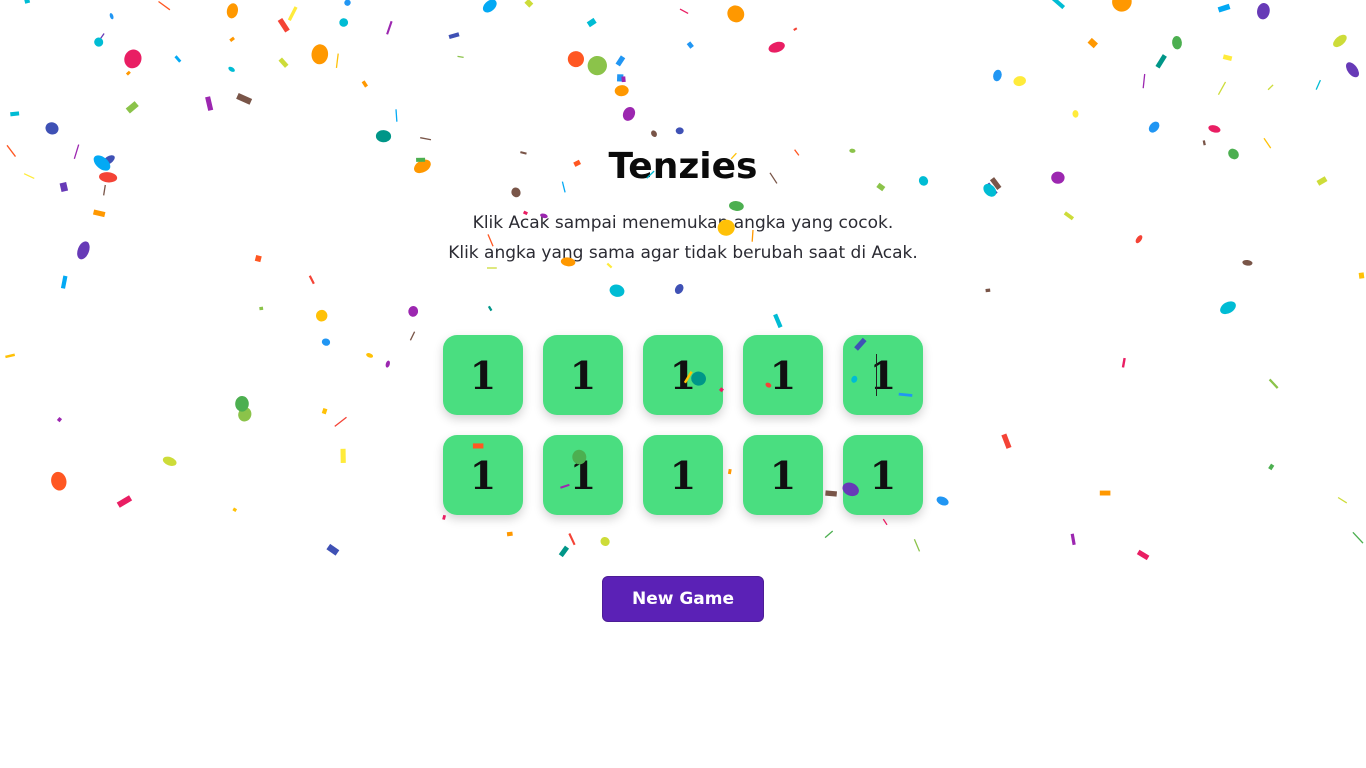 The image size is (1366, 768). I want to click on die-8: 1, so click(683, 475).